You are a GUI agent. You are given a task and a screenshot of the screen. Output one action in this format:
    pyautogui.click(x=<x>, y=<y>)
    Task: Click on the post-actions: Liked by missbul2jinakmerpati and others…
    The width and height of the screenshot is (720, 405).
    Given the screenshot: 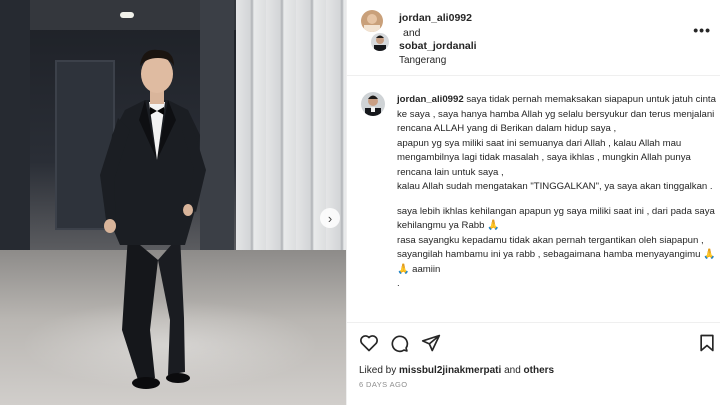 What is the action you would take?
    pyautogui.click(x=533, y=363)
    